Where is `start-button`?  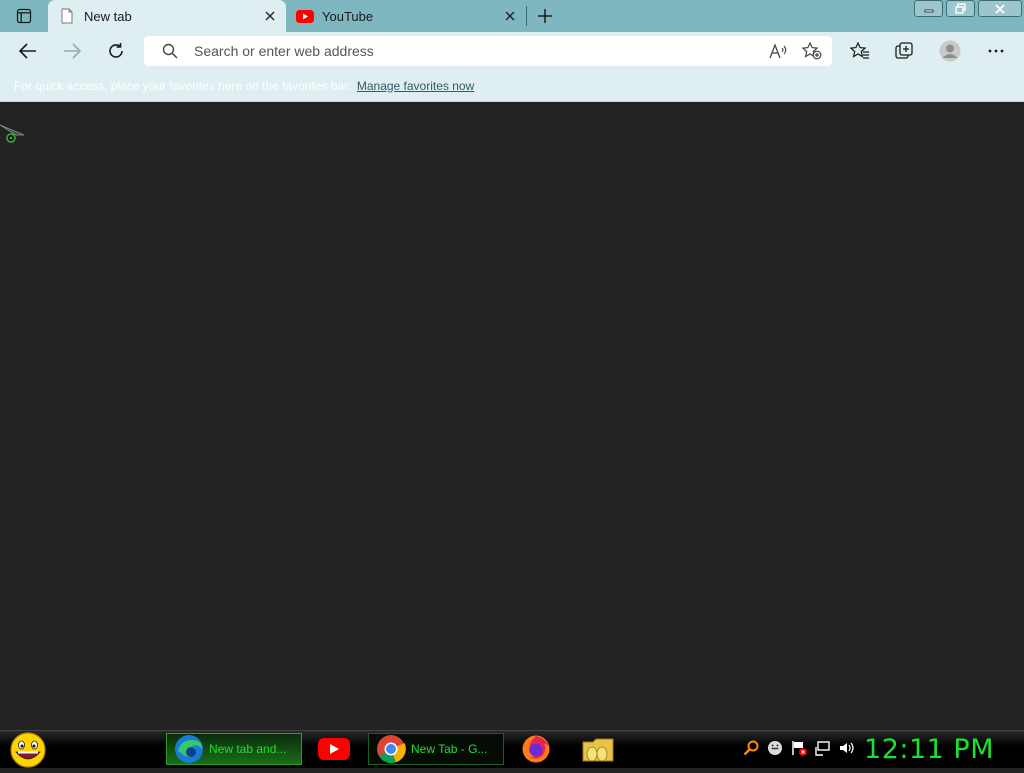
start-button is located at coordinates (28, 750).